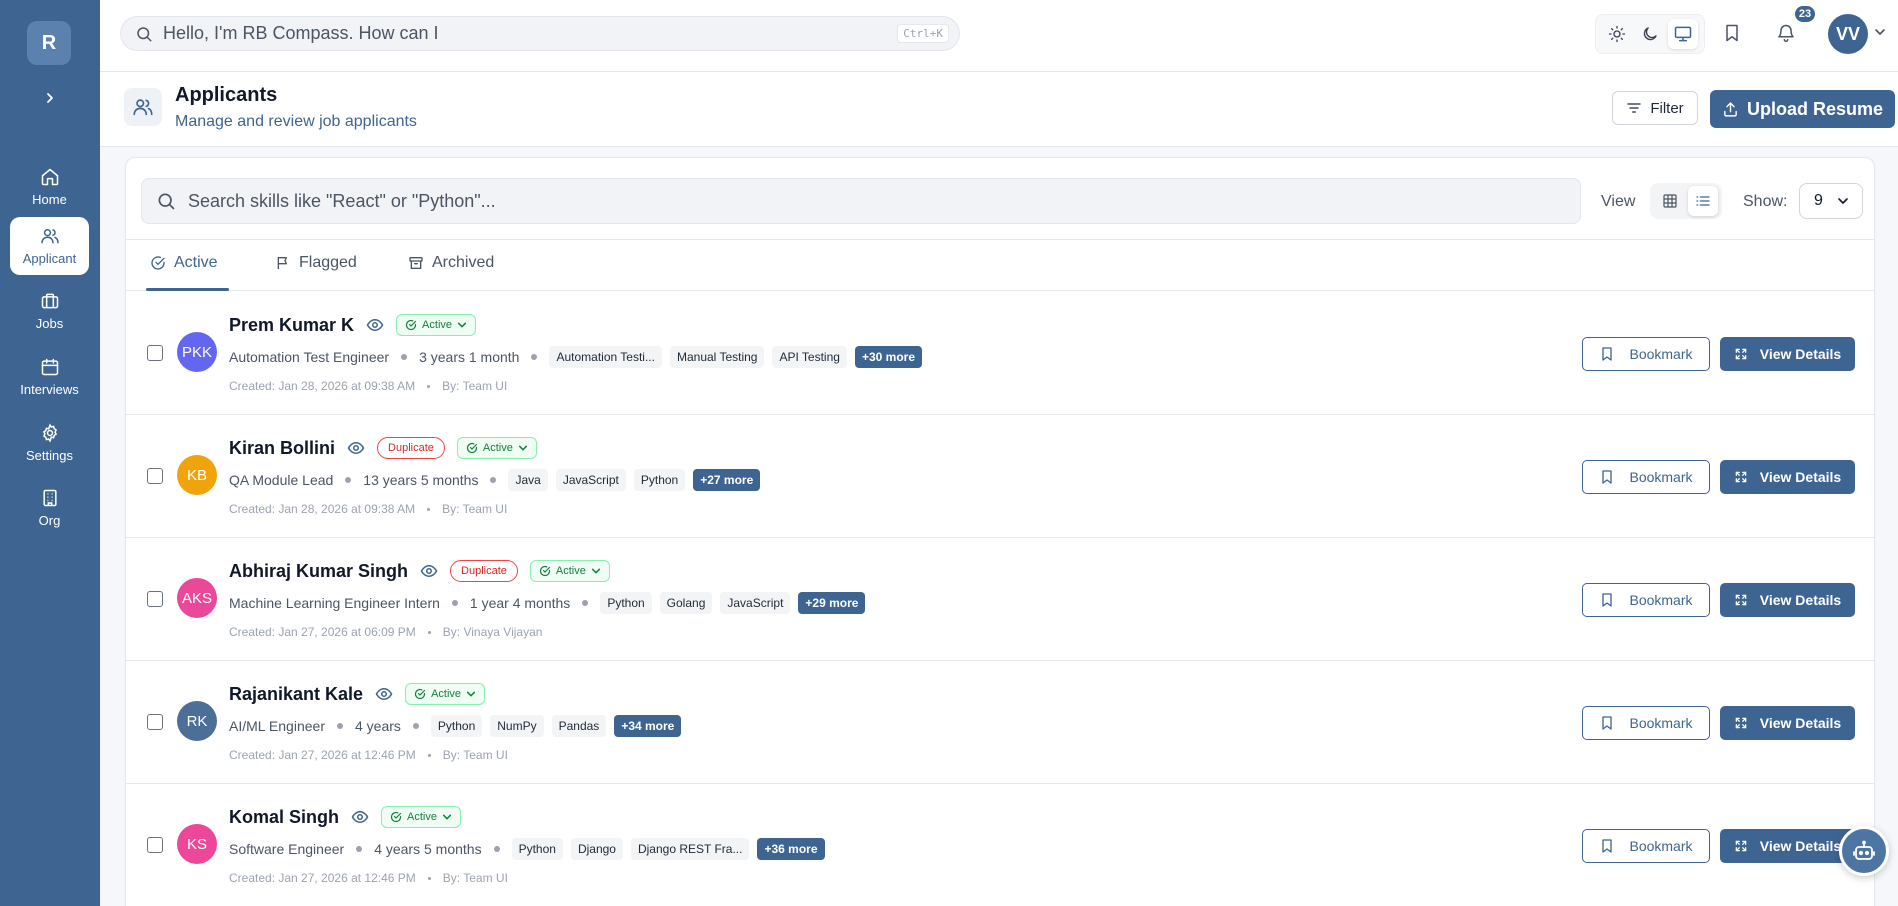 Image resolution: width=1898 pixels, height=906 pixels. What do you see at coordinates (540, 33) in the screenshot?
I see `global-search-input: Hello, I'm RB Compass. How can I Ctrl+K` at bounding box center [540, 33].